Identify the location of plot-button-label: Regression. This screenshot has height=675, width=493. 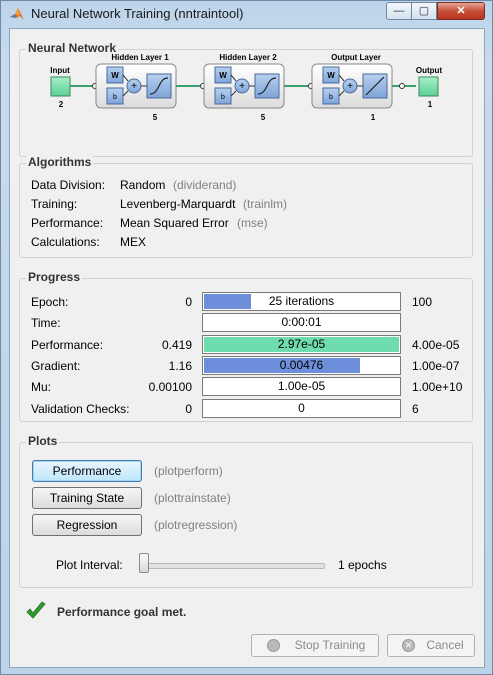
(87, 525).